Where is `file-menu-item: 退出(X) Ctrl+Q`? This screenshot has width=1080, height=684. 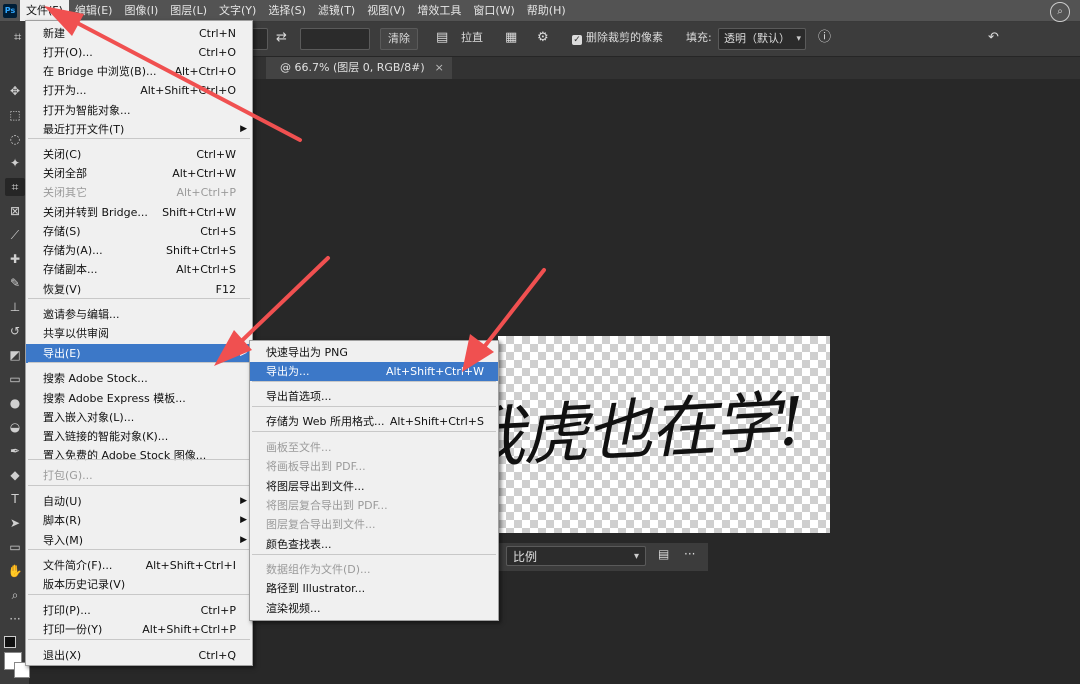 file-menu-item: 退出(X) Ctrl+Q is located at coordinates (139, 655).